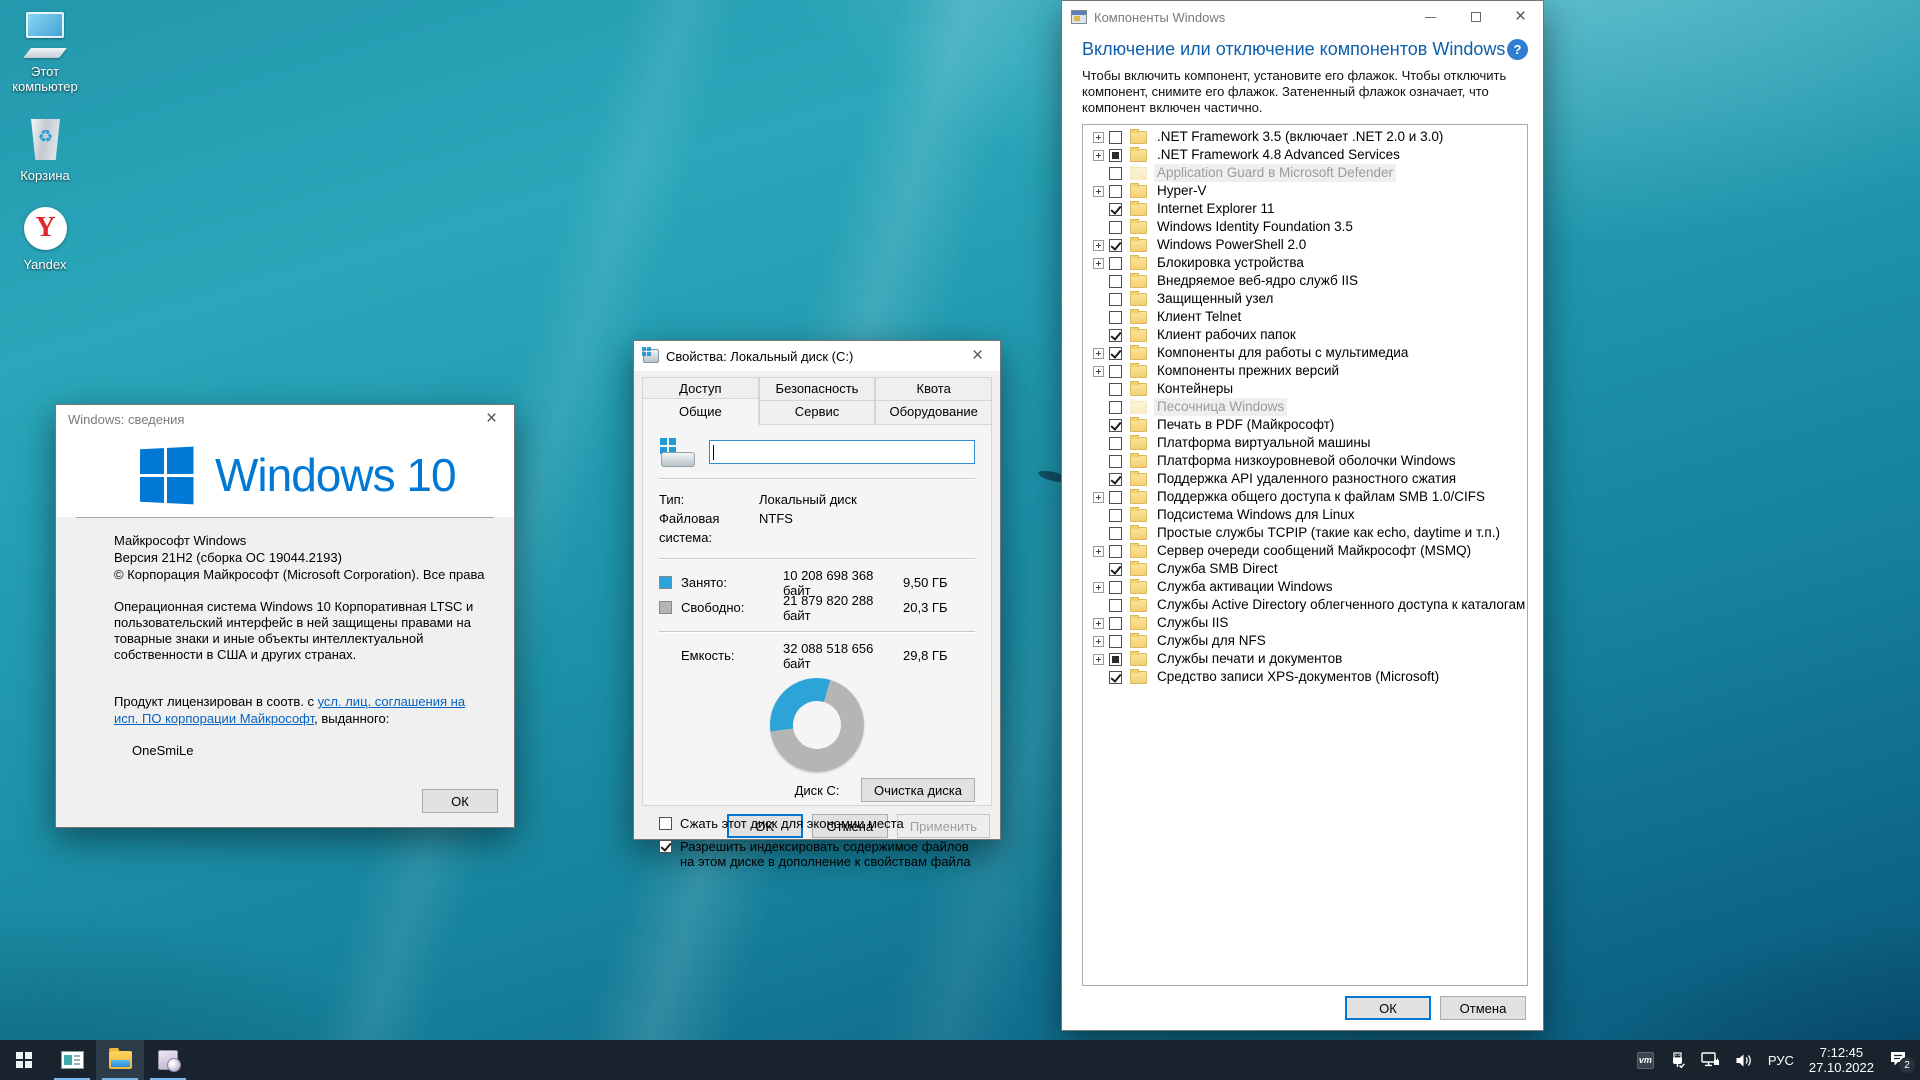 The width and height of the screenshot is (1920, 1080). I want to click on feature-item: Песочница Windows, so click(1307, 407).